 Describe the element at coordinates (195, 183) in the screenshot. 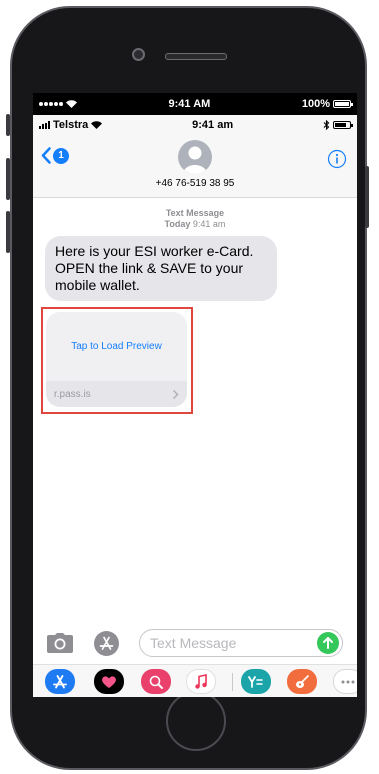

I see `contact-number: +46 76-519 38 95` at that location.